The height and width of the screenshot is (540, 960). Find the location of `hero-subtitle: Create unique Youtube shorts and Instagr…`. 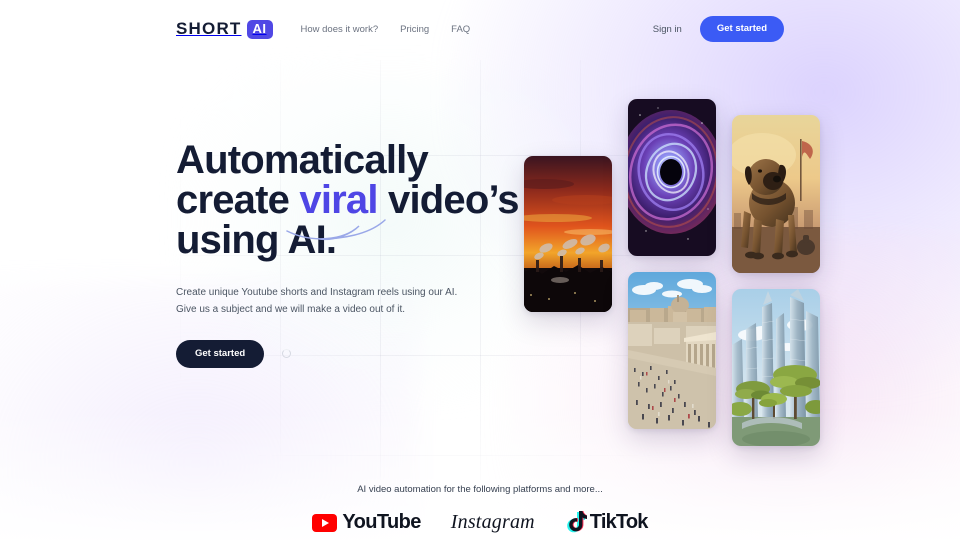

hero-subtitle: Create unique Youtube shorts and Instagr… is located at coordinates (317, 301).